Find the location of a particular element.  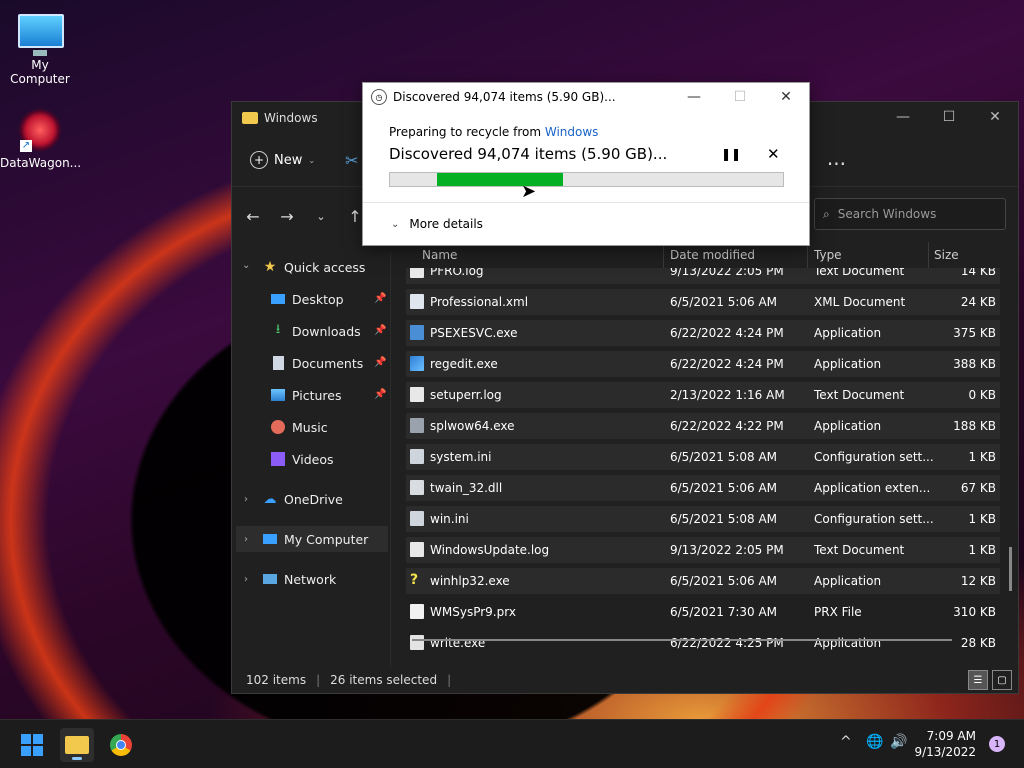

file-name: Professional.xml is located at coordinates (479, 302).